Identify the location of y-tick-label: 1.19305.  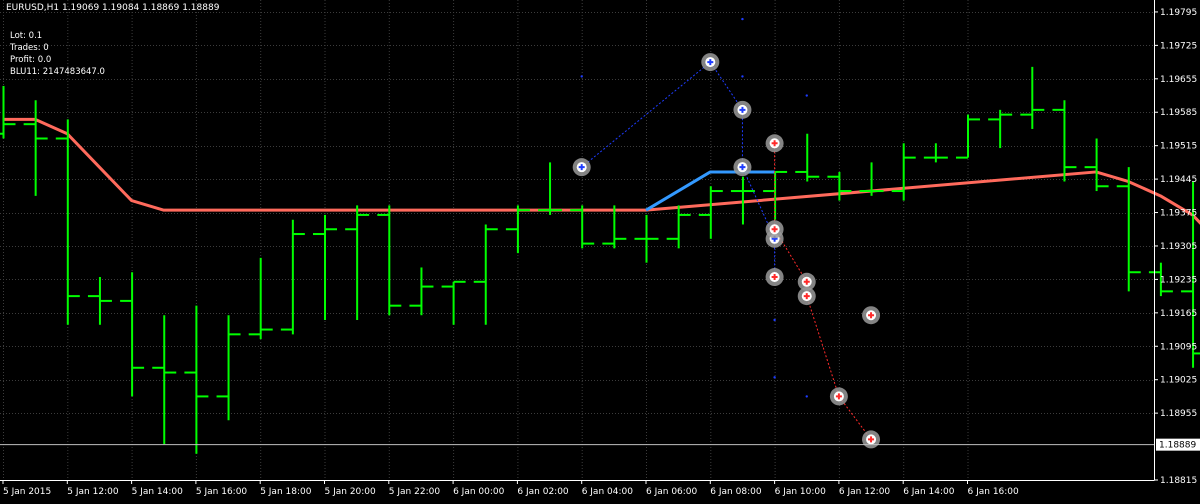
(1178, 247).